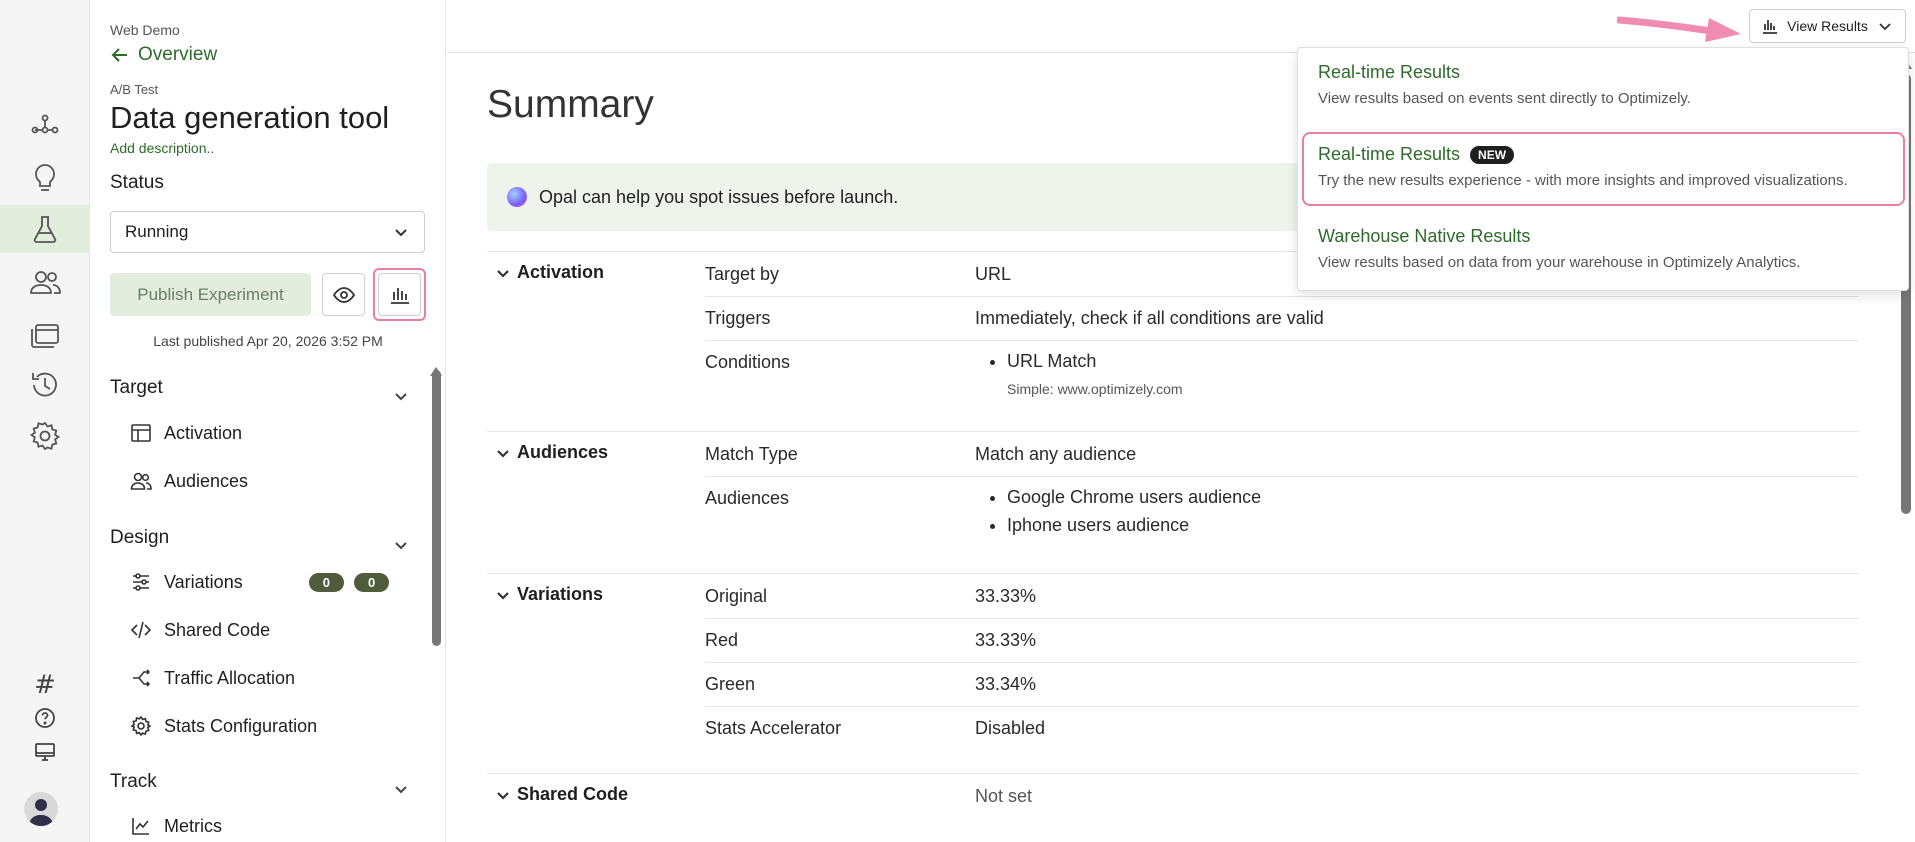 The image size is (1915, 842). Describe the element at coordinates (137, 182) in the screenshot. I see `status-label: Status` at that location.